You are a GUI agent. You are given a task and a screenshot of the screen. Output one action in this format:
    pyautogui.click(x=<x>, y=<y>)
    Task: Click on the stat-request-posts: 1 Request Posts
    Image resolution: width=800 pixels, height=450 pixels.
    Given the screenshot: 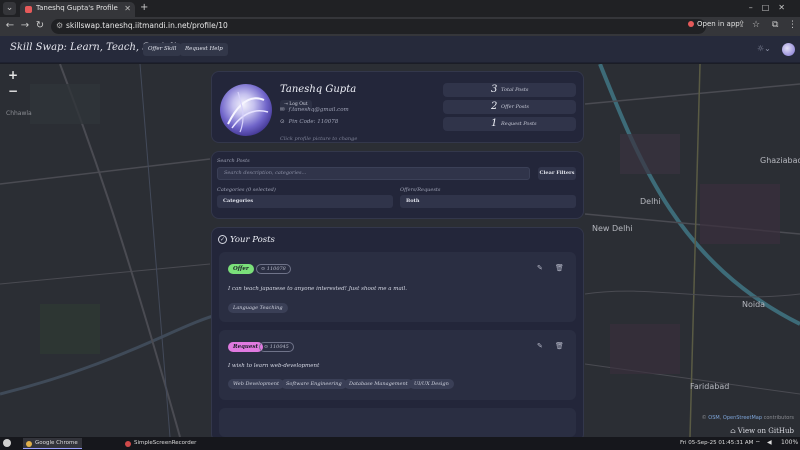 What is the action you would take?
    pyautogui.click(x=509, y=124)
    